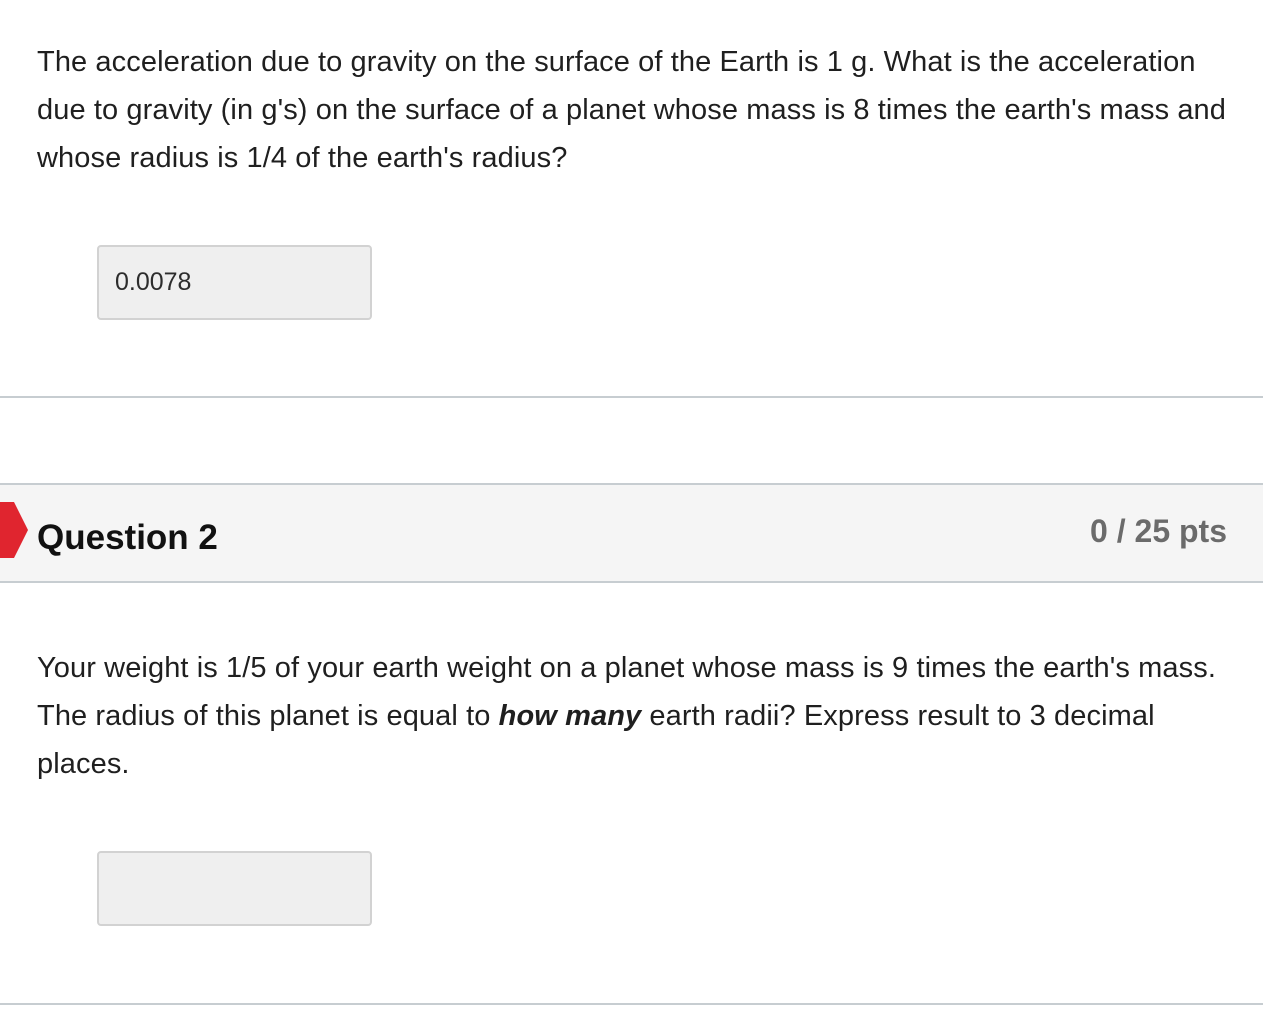 The height and width of the screenshot is (1013, 1263). What do you see at coordinates (234, 888) in the screenshot?
I see `question-2-answer-input` at bounding box center [234, 888].